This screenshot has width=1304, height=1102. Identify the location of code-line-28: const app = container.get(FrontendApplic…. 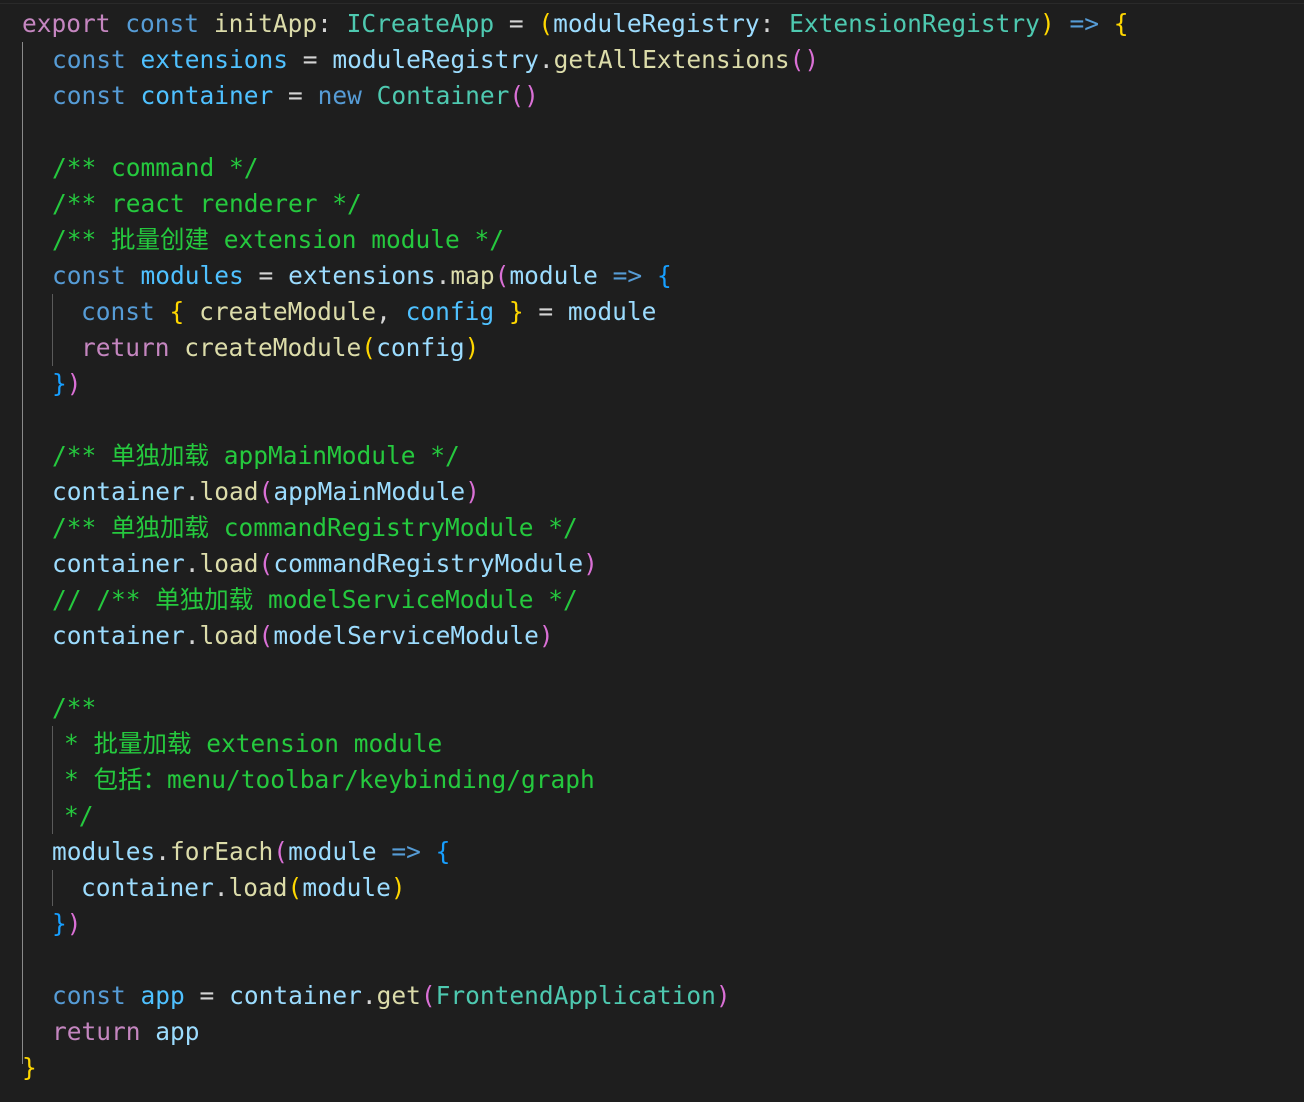
(391, 995).